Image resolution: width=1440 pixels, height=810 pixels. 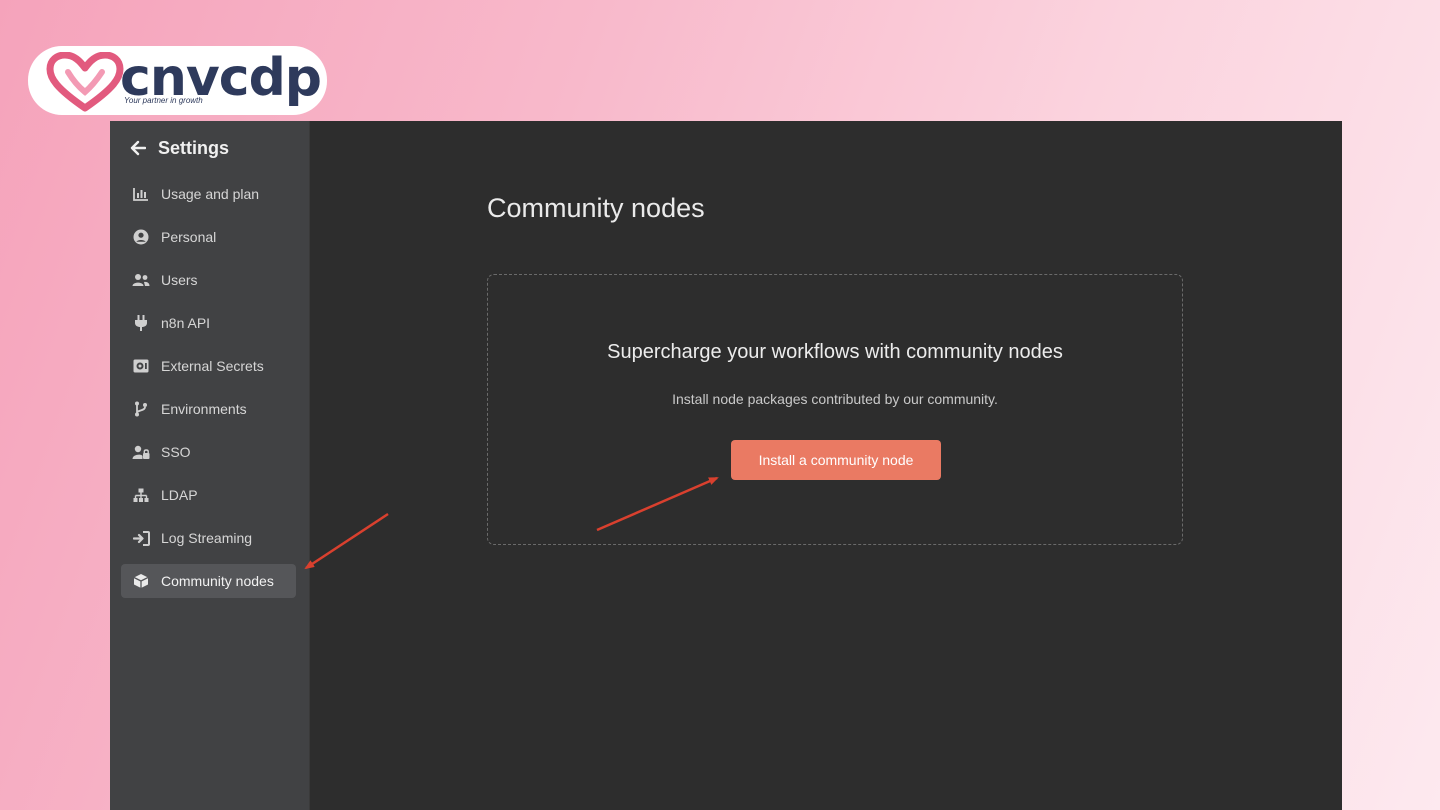 I want to click on sidebar-item-label: Log Streaming, so click(x=207, y=538).